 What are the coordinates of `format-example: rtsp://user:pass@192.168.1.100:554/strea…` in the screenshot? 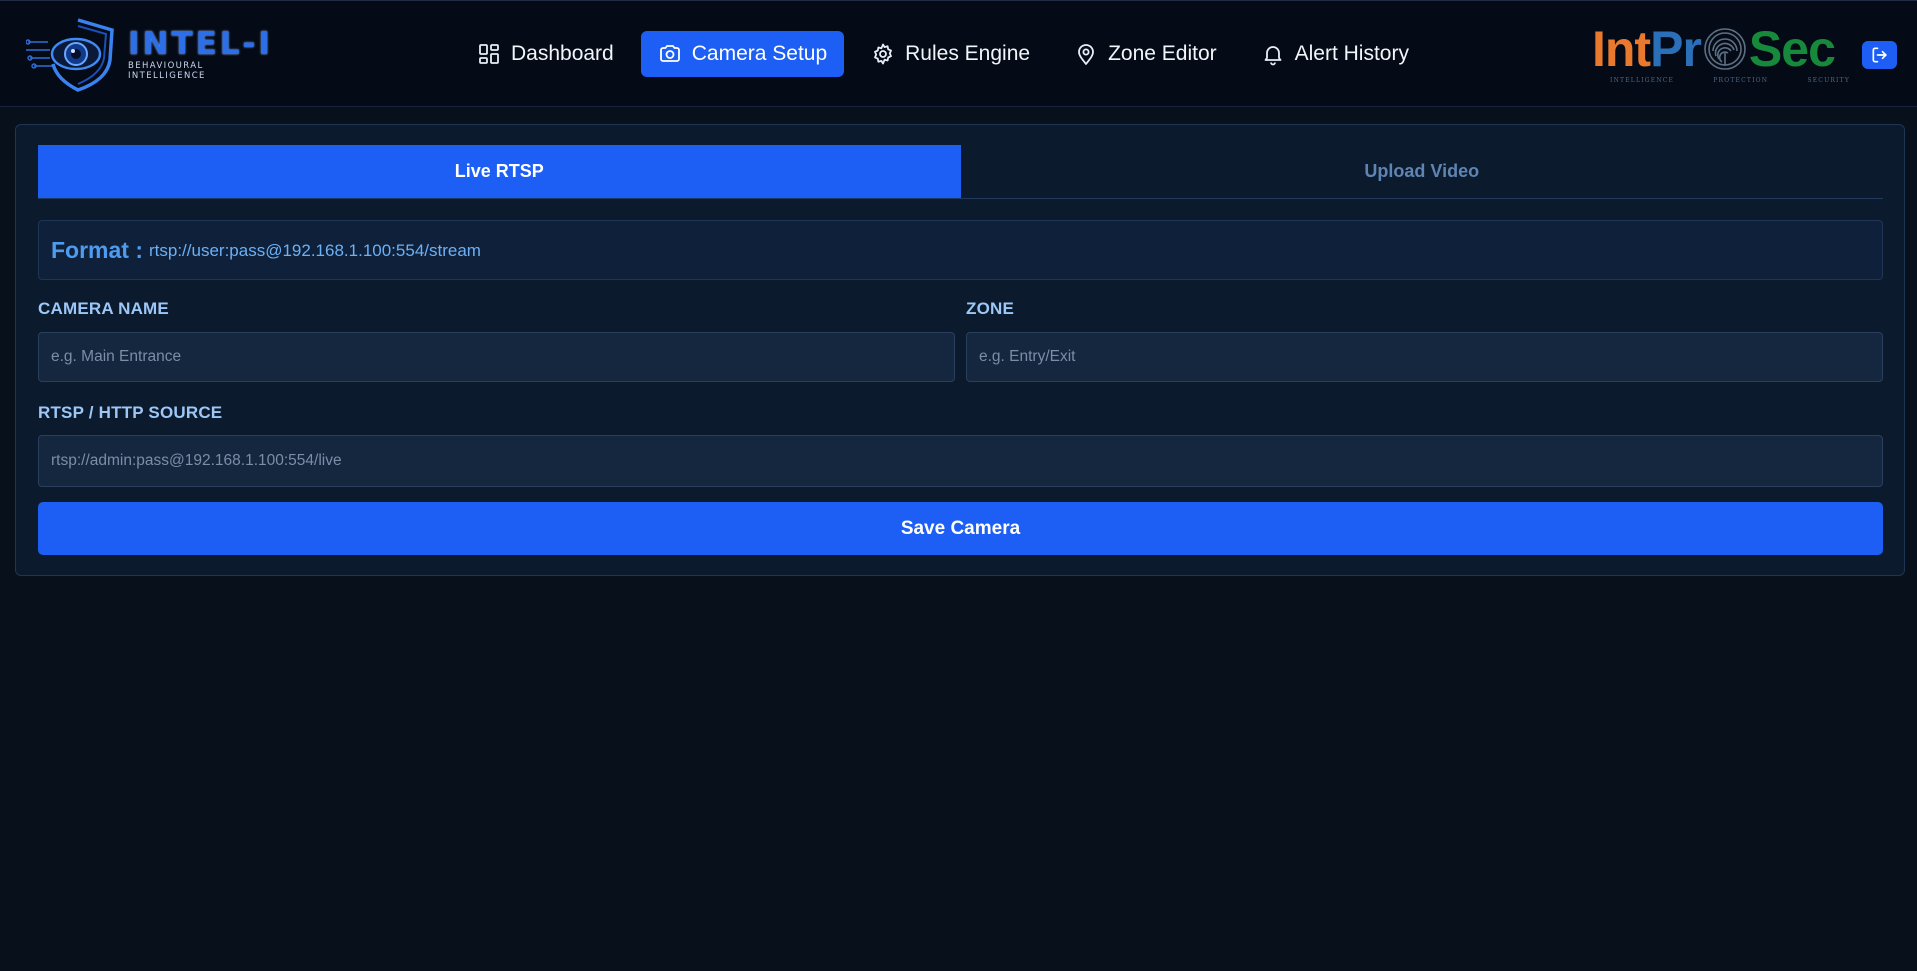 It's located at (315, 250).